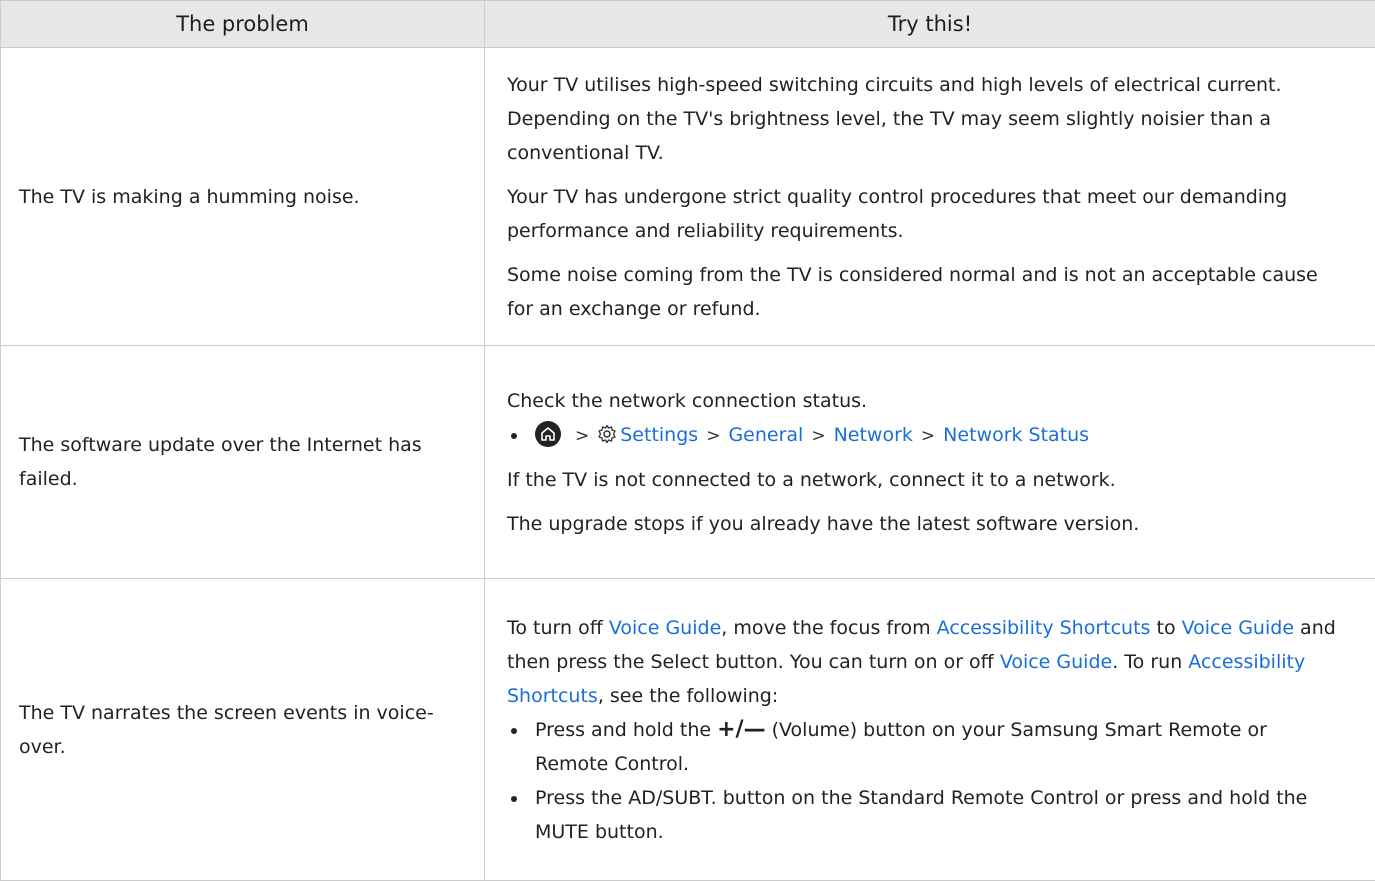  Describe the element at coordinates (765, 435) in the screenshot. I see `menu-link-general: General` at that location.